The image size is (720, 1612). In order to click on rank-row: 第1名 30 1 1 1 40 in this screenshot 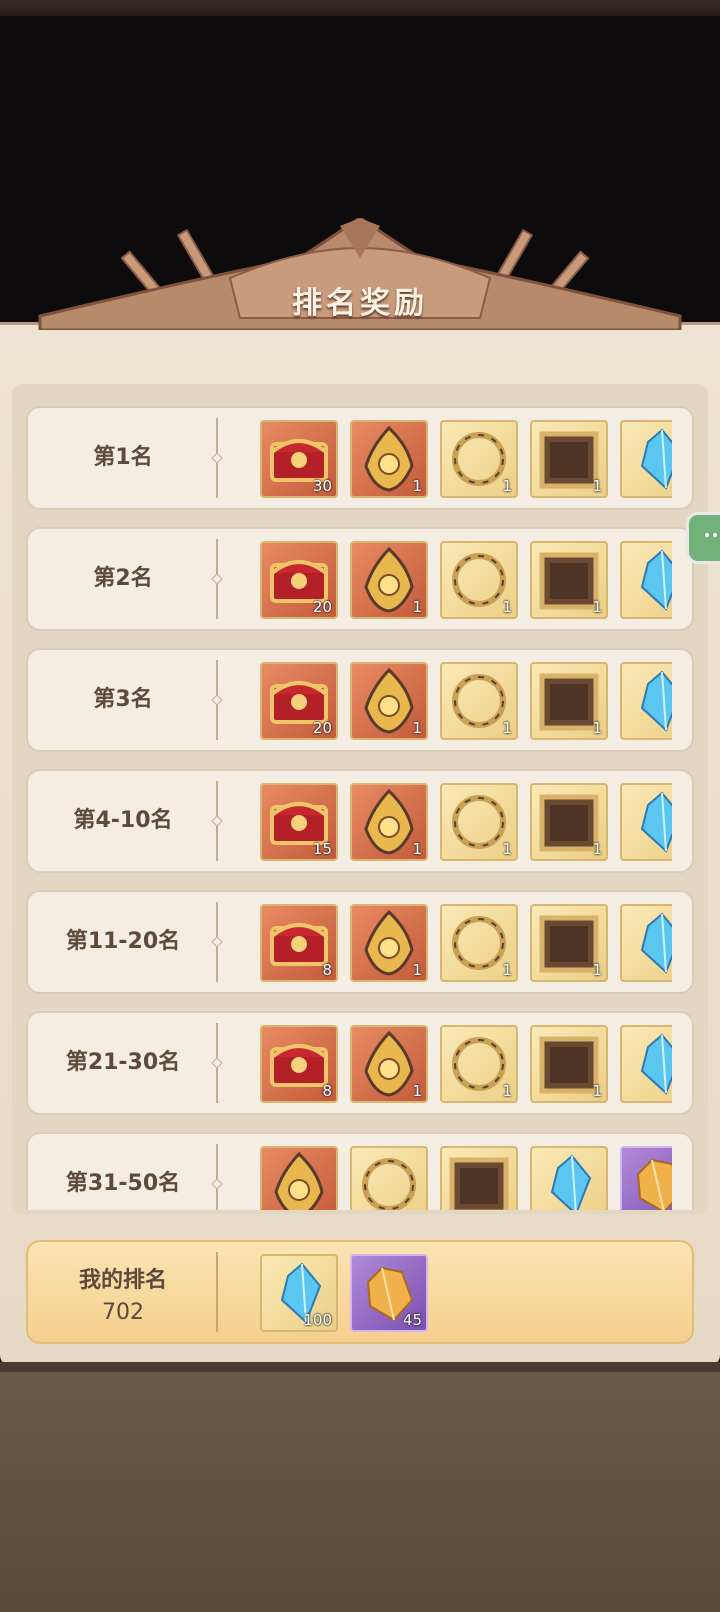, I will do `click(360, 458)`.